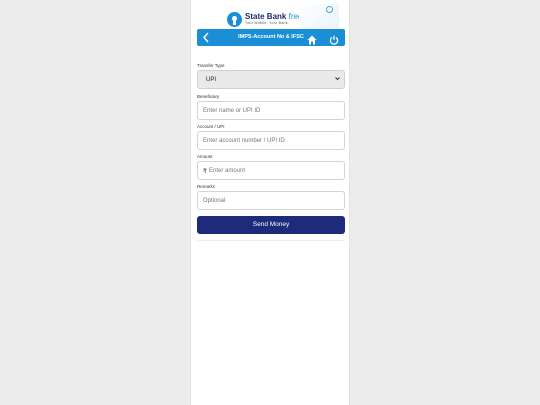  What do you see at coordinates (334, 38) in the screenshot?
I see `power-icon` at bounding box center [334, 38].